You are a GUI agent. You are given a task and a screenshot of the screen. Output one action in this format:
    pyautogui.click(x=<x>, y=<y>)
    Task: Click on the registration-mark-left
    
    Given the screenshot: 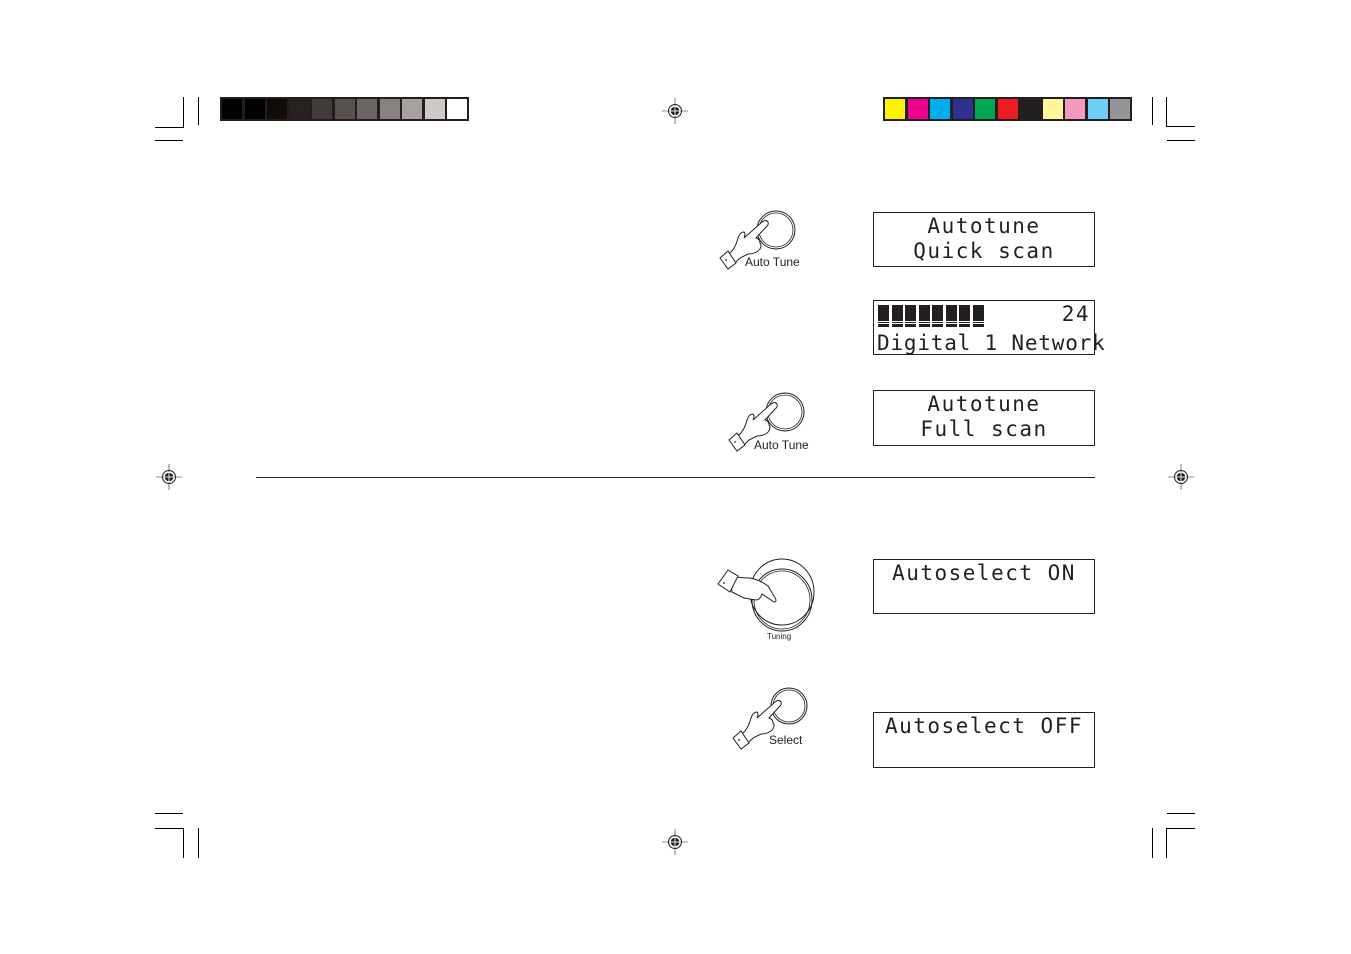 What is the action you would take?
    pyautogui.click(x=169, y=477)
    